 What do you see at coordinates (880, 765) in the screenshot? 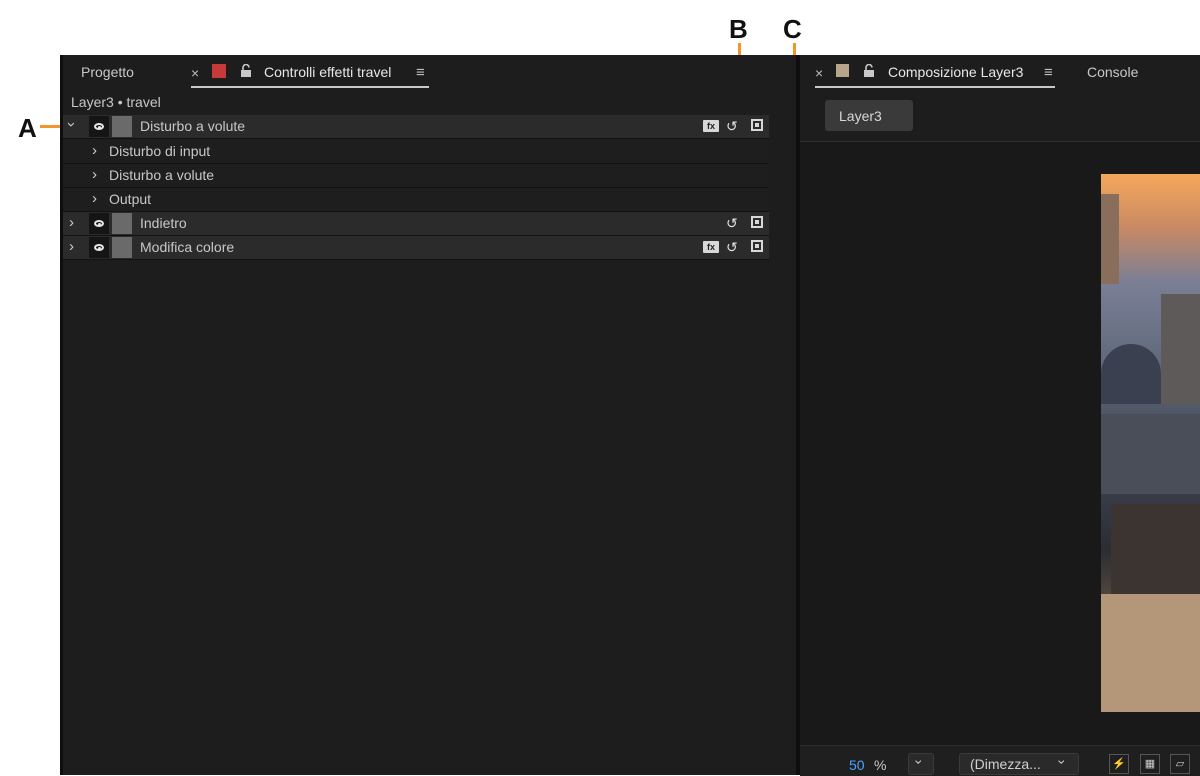
I see `zoom-unit: %` at bounding box center [880, 765].